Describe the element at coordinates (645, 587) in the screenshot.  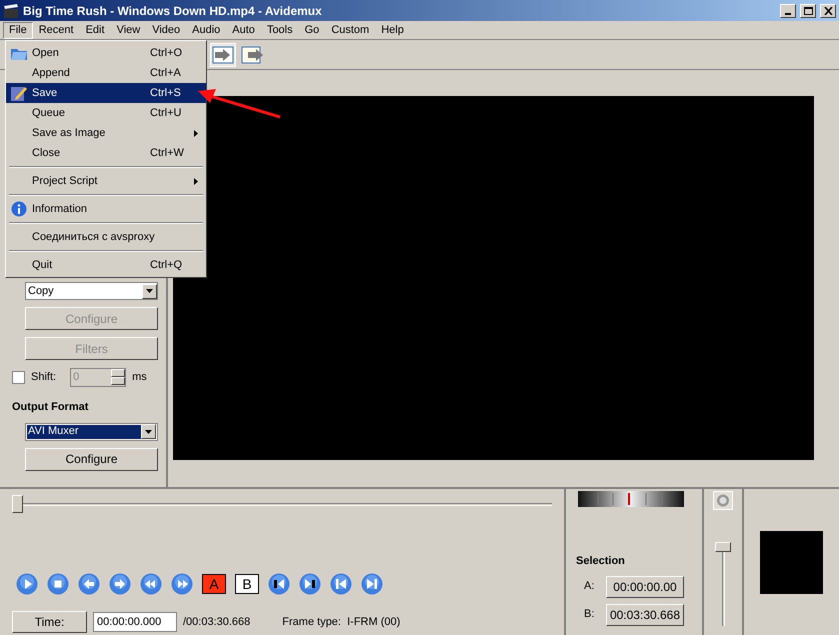
I see `selection-time-button: 00:00:00.00` at that location.